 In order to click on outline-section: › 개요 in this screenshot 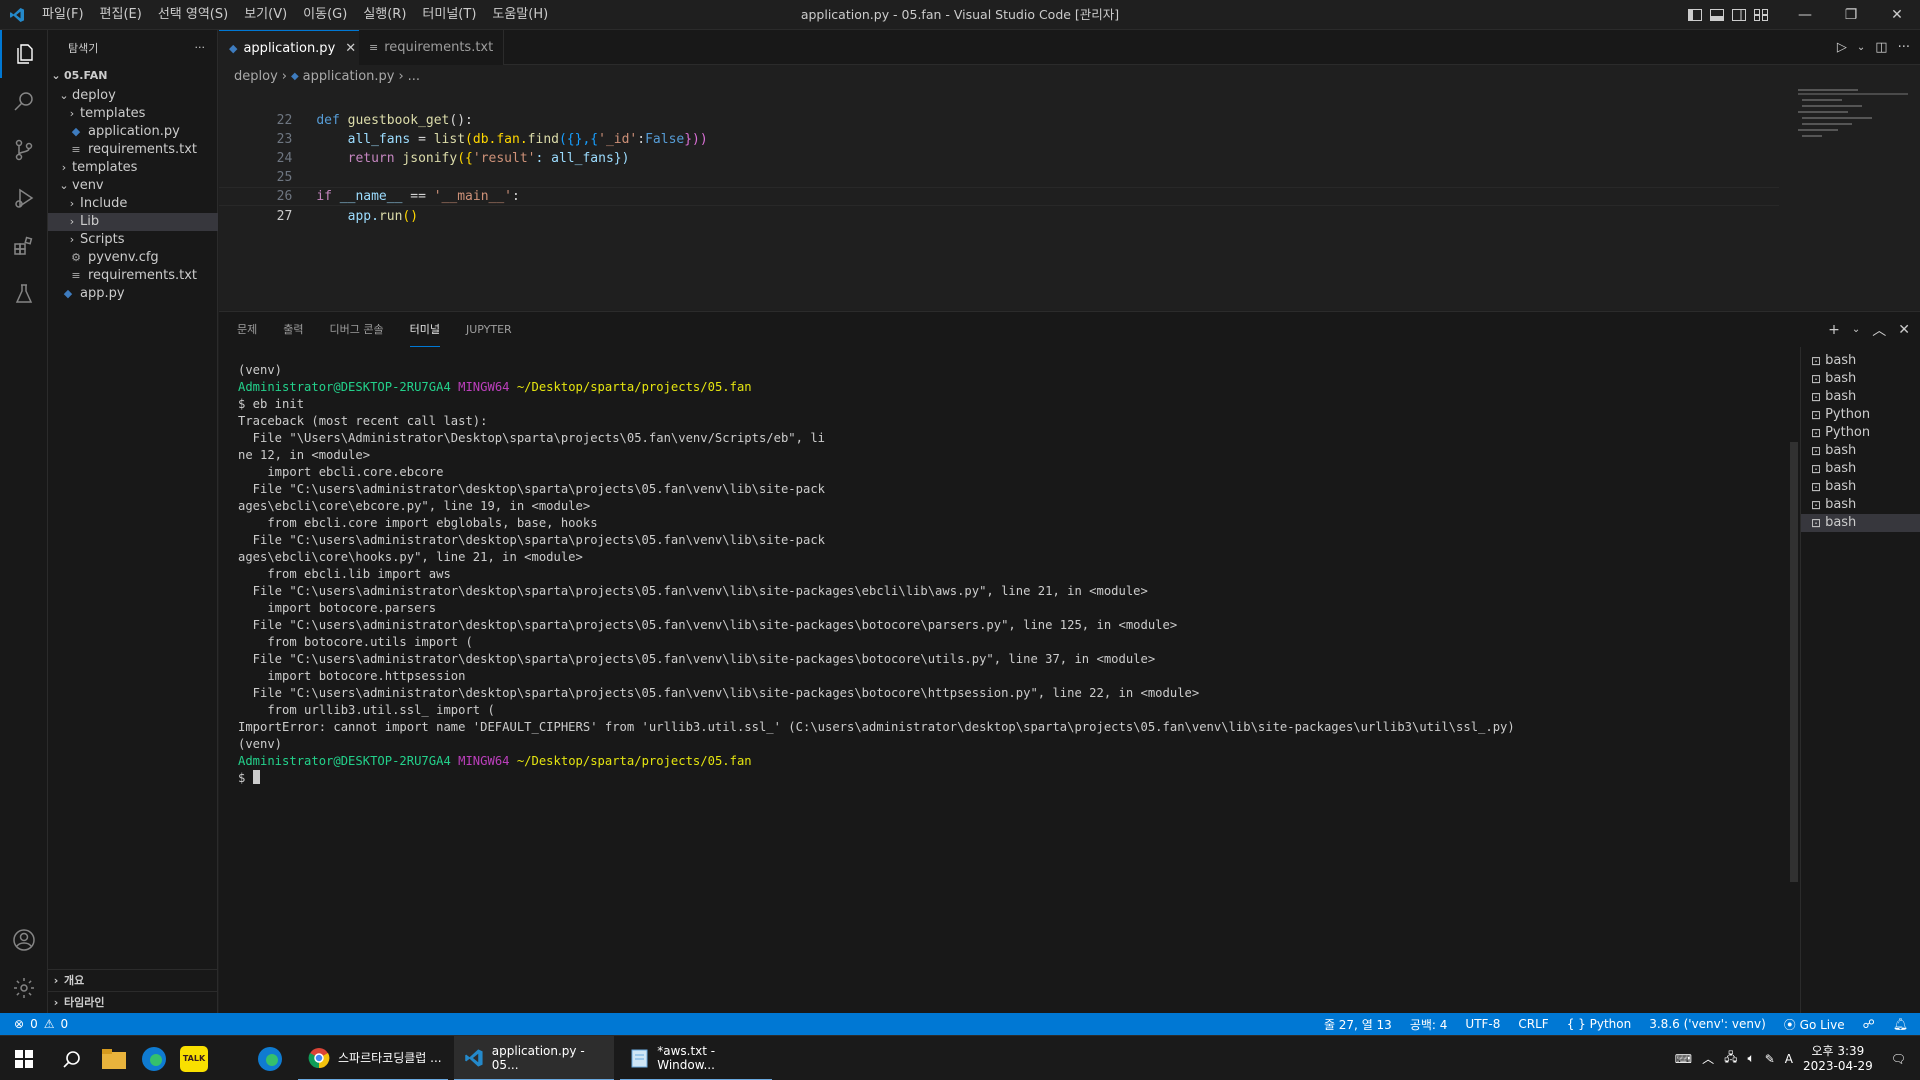, I will do `click(133, 980)`.